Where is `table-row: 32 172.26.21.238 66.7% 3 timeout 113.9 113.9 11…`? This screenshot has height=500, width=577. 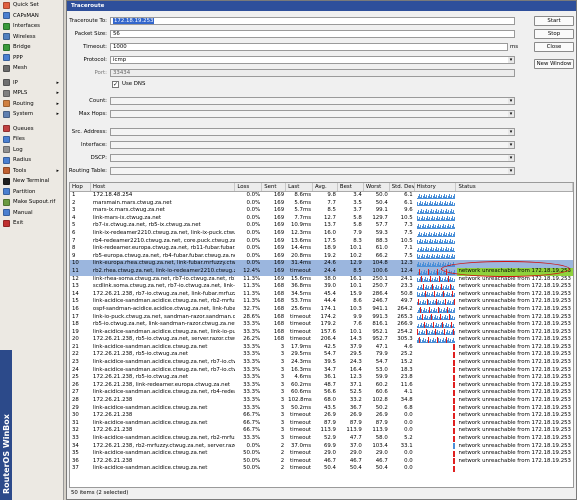 table-row: 32 172.26.21.238 66.7% 3 timeout 113.9 113.9 11… is located at coordinates (321, 431).